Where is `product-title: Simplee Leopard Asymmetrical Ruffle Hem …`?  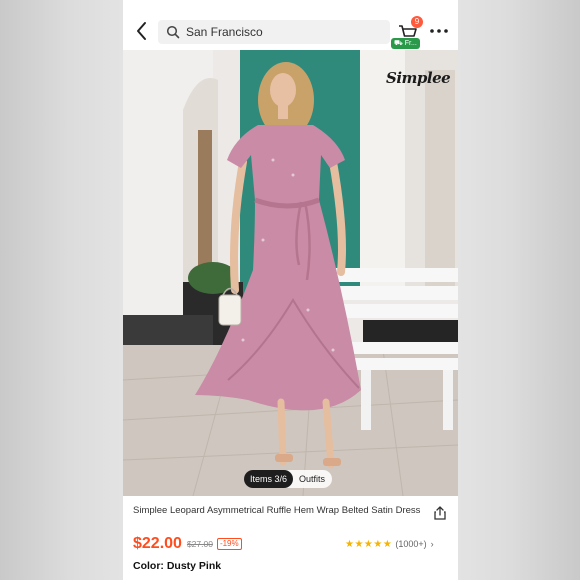
product-title: Simplee Leopard Asymmetrical Ruffle Hem … is located at coordinates (277, 510).